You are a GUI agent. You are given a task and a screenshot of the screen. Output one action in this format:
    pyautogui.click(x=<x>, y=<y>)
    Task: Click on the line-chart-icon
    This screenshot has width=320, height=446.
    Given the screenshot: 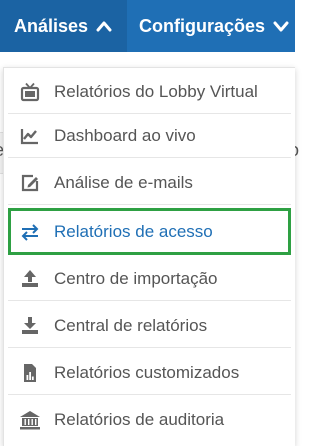 What is the action you would take?
    pyautogui.click(x=30, y=136)
    